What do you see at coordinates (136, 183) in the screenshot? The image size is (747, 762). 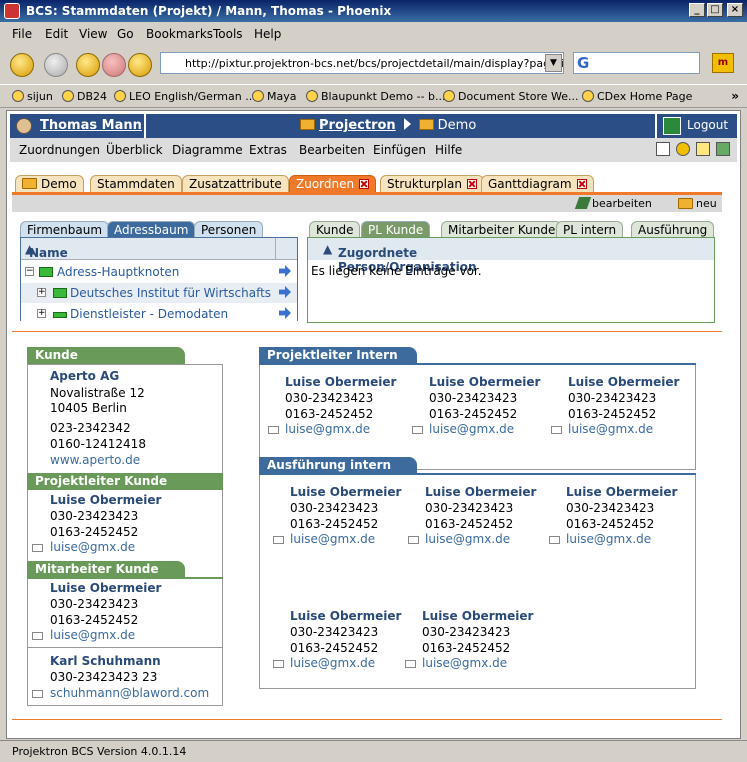 I see `tab-stammdaten: Stammdaten` at bounding box center [136, 183].